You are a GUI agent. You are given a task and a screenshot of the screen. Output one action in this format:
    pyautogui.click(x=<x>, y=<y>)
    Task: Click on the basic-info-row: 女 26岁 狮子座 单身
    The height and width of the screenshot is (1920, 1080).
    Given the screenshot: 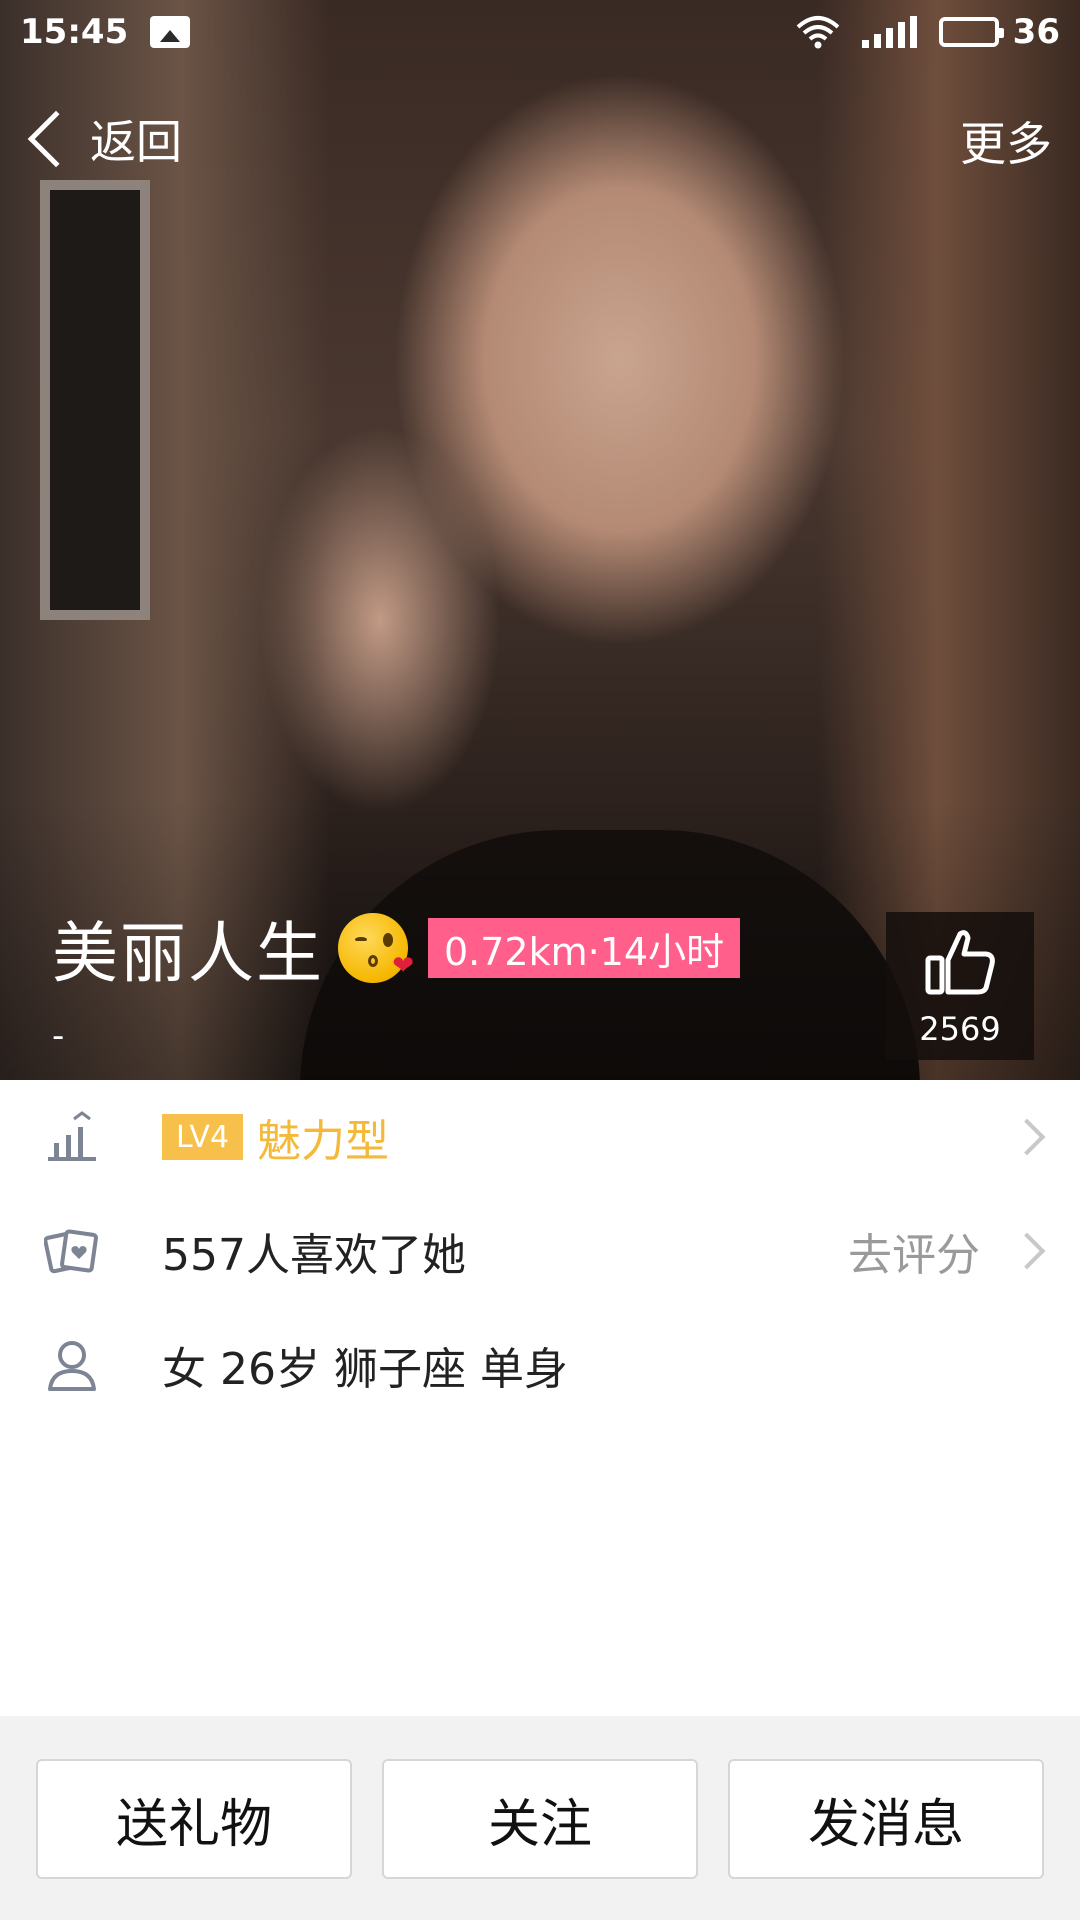 What is the action you would take?
    pyautogui.click(x=540, y=1365)
    